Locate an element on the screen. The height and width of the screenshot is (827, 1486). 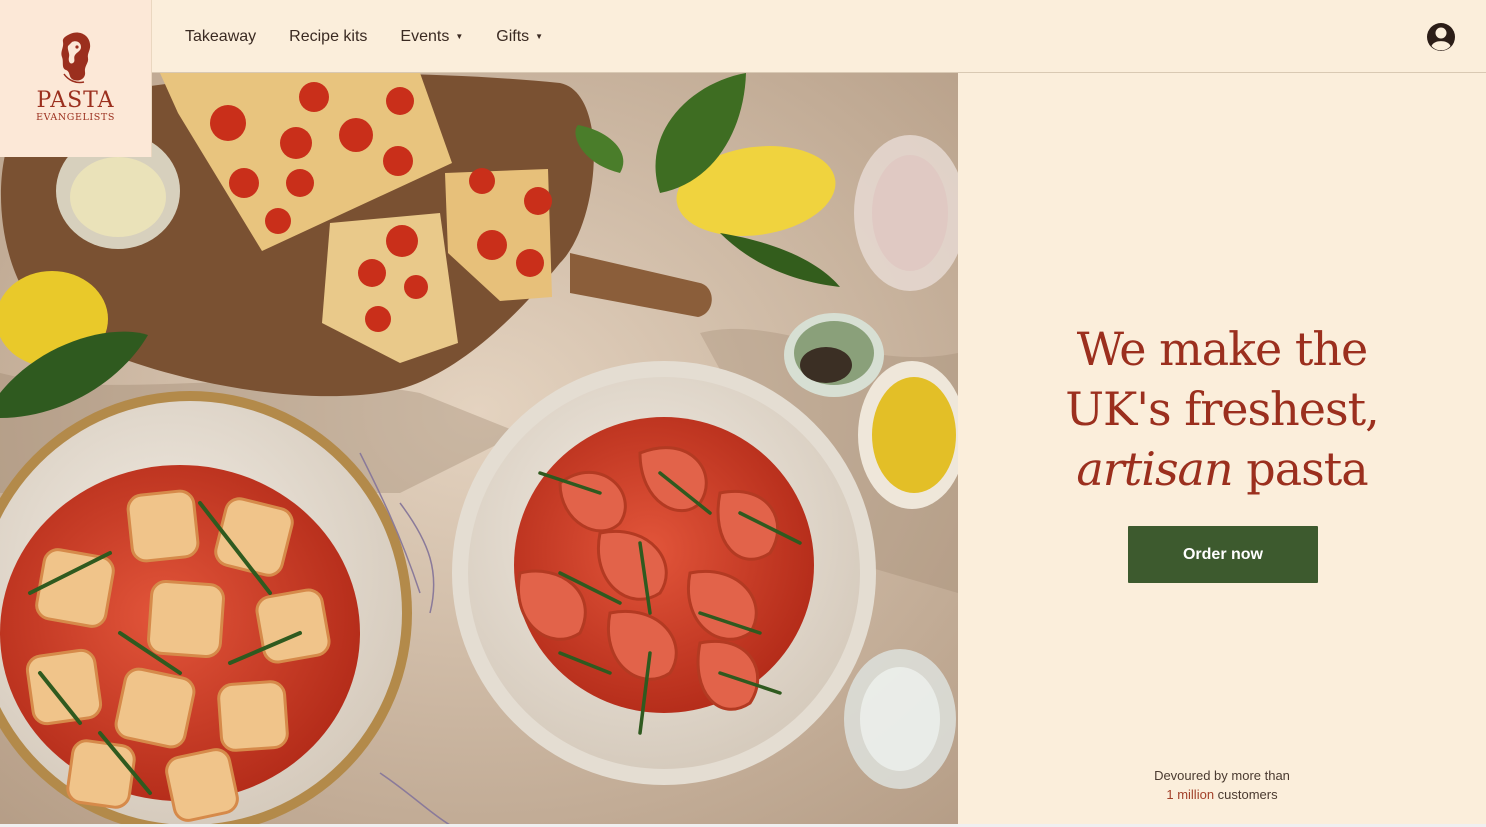
nav-takeaway: Takeaway is located at coordinates (220, 37).